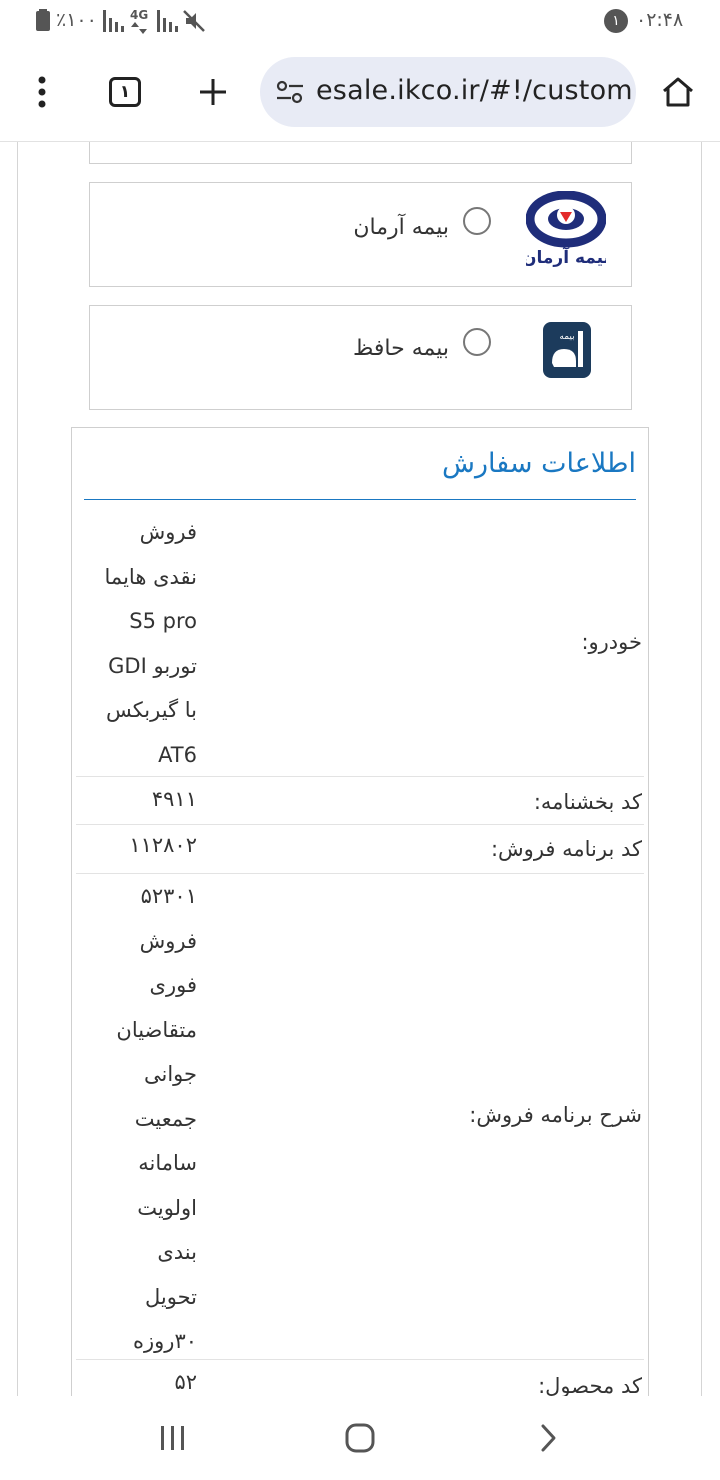  I want to click on browser-toolbar: ۱ esale.ikco.ir/#!/custom, so click(360, 92).